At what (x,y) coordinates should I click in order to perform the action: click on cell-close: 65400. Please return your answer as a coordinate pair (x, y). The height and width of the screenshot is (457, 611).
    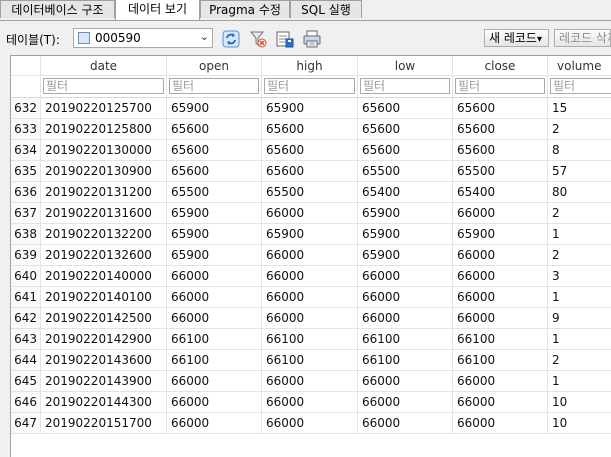
    Looking at the image, I should click on (500, 192).